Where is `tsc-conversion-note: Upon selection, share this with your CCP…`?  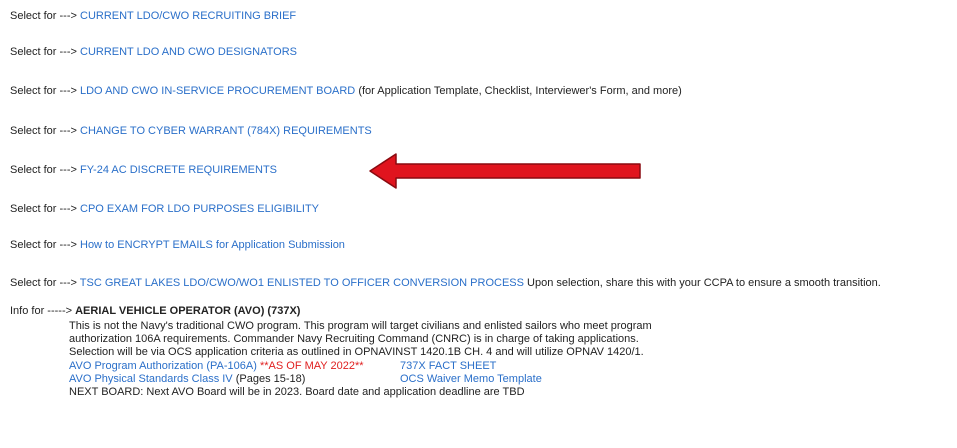
tsc-conversion-note: Upon selection, share this with your CCP… is located at coordinates (704, 283).